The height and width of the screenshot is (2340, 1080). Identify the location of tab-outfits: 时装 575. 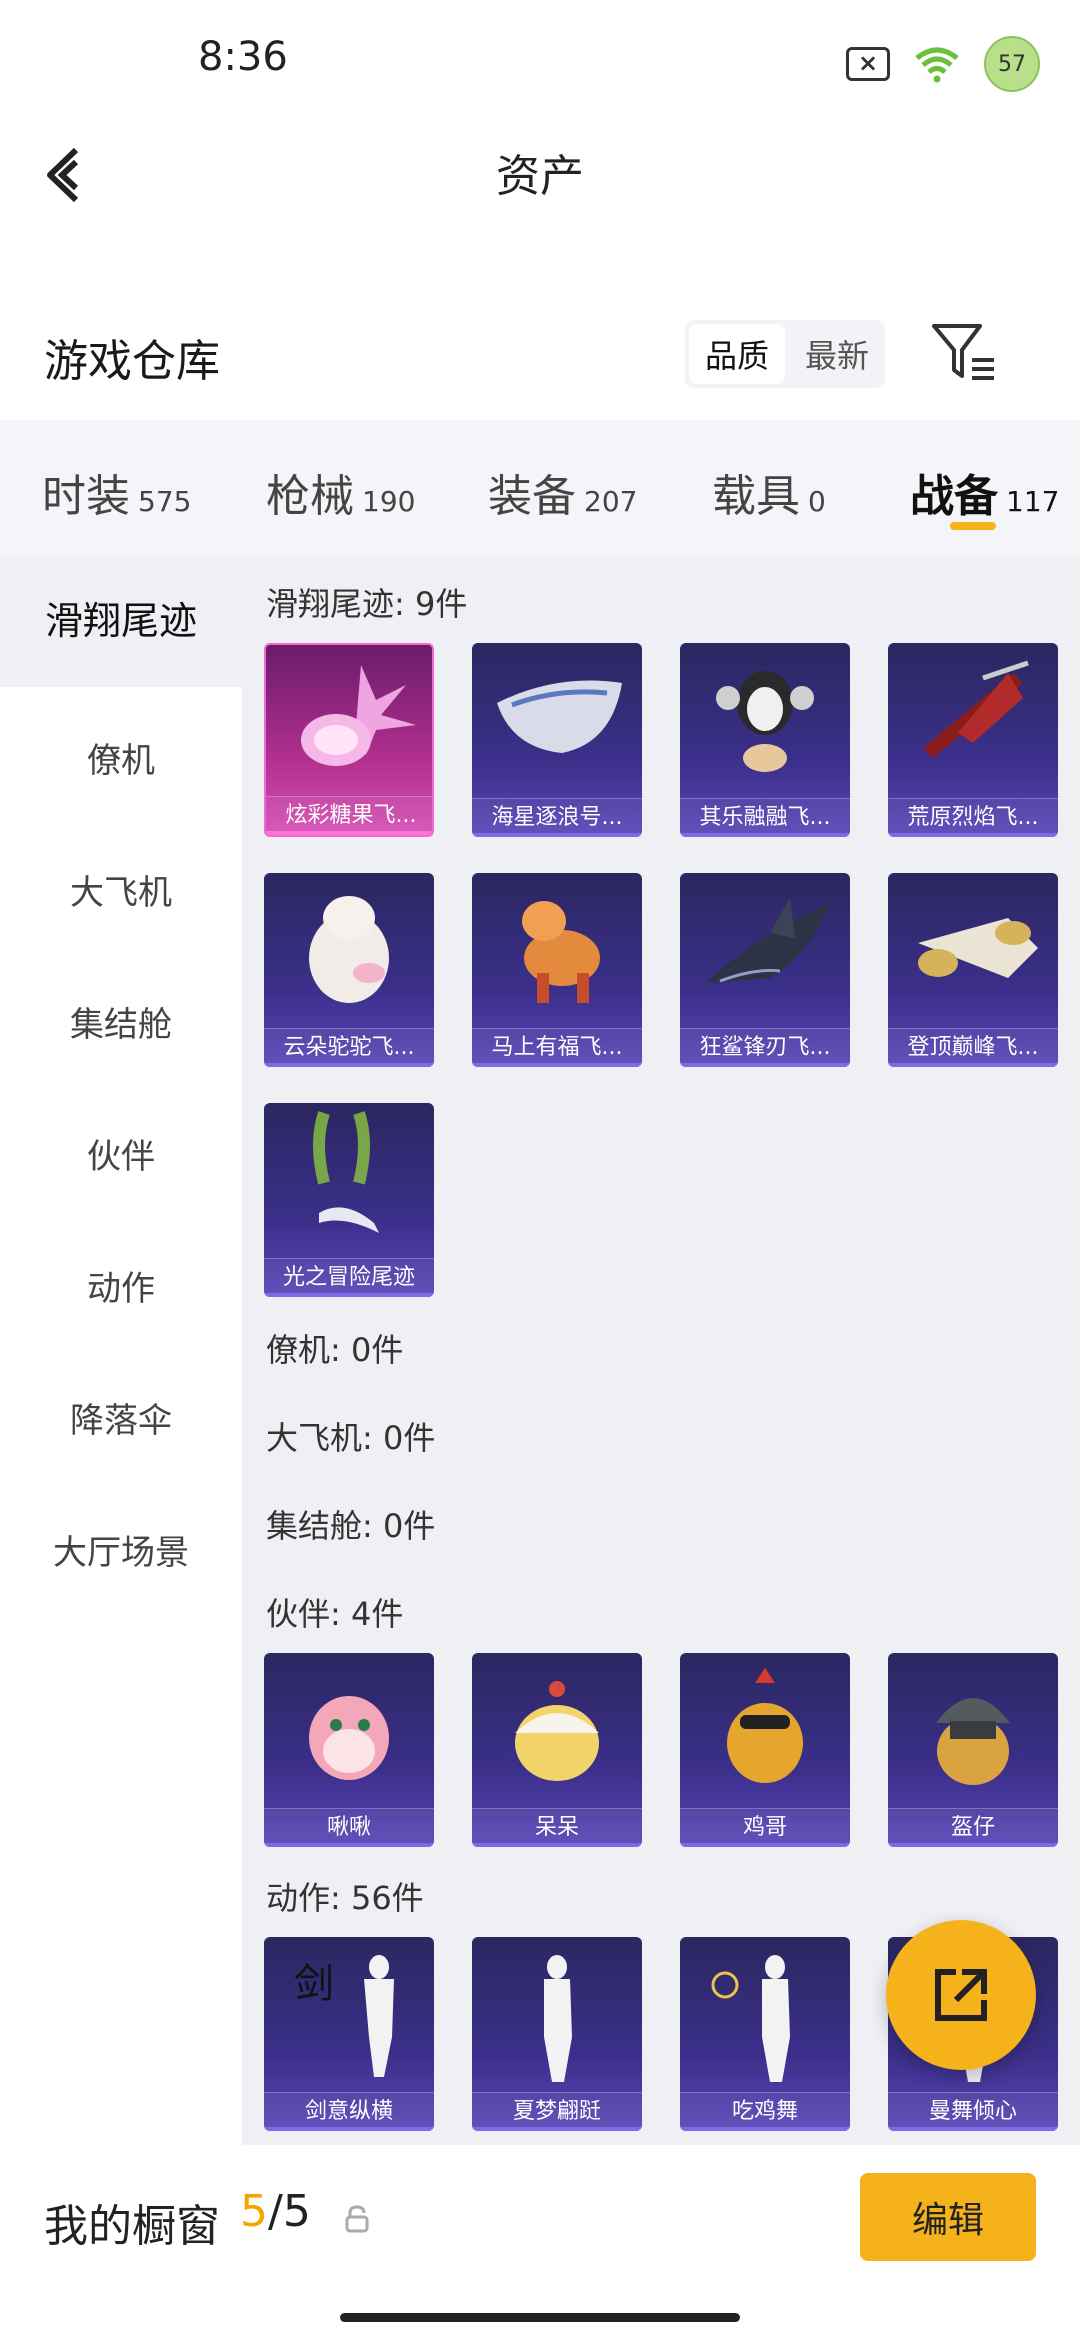
(116, 492).